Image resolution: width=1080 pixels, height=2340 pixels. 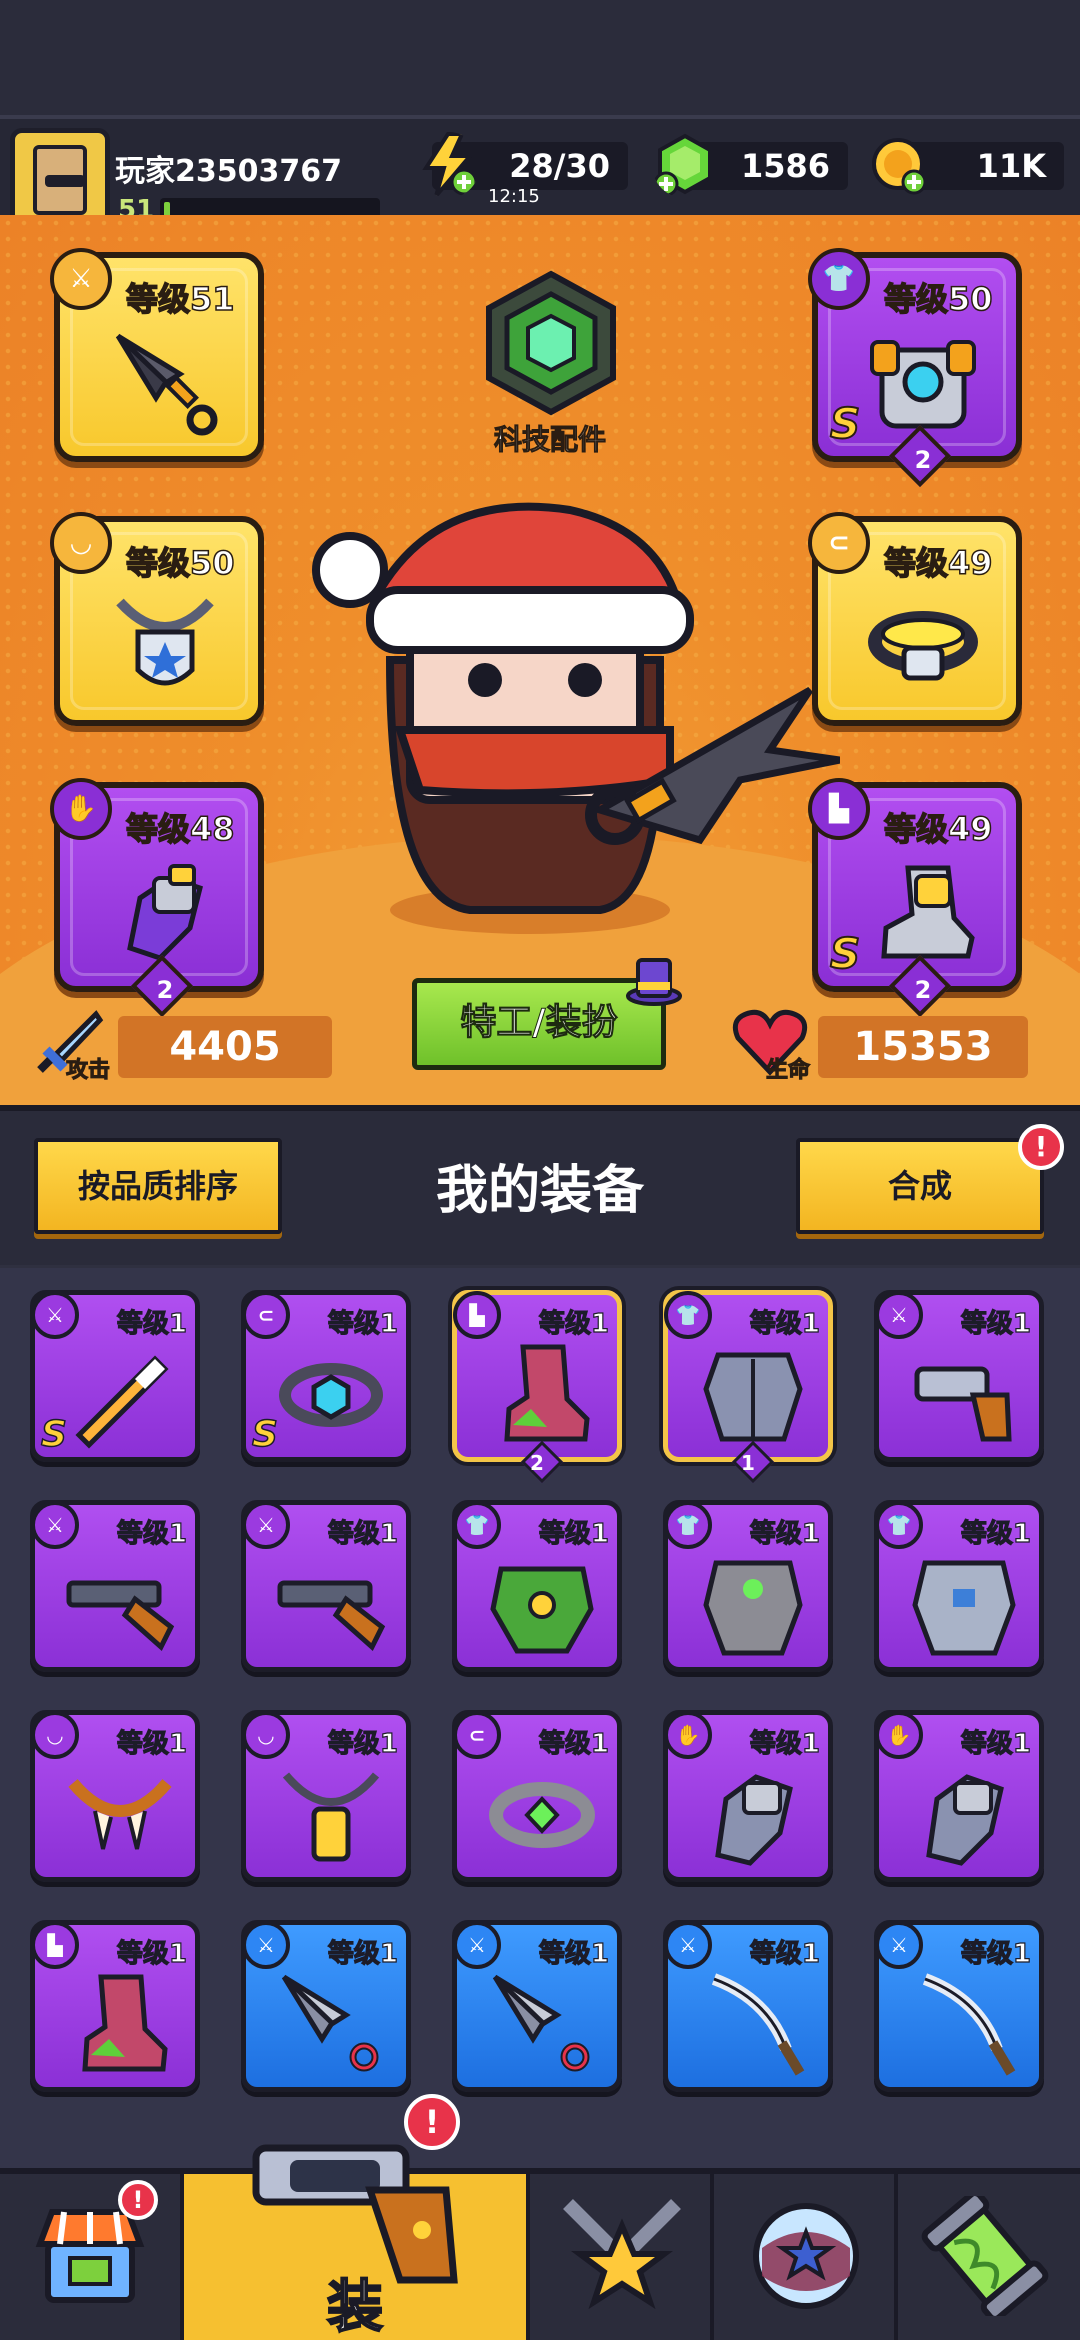 I want to click on coin-icon, so click(x=901, y=167).